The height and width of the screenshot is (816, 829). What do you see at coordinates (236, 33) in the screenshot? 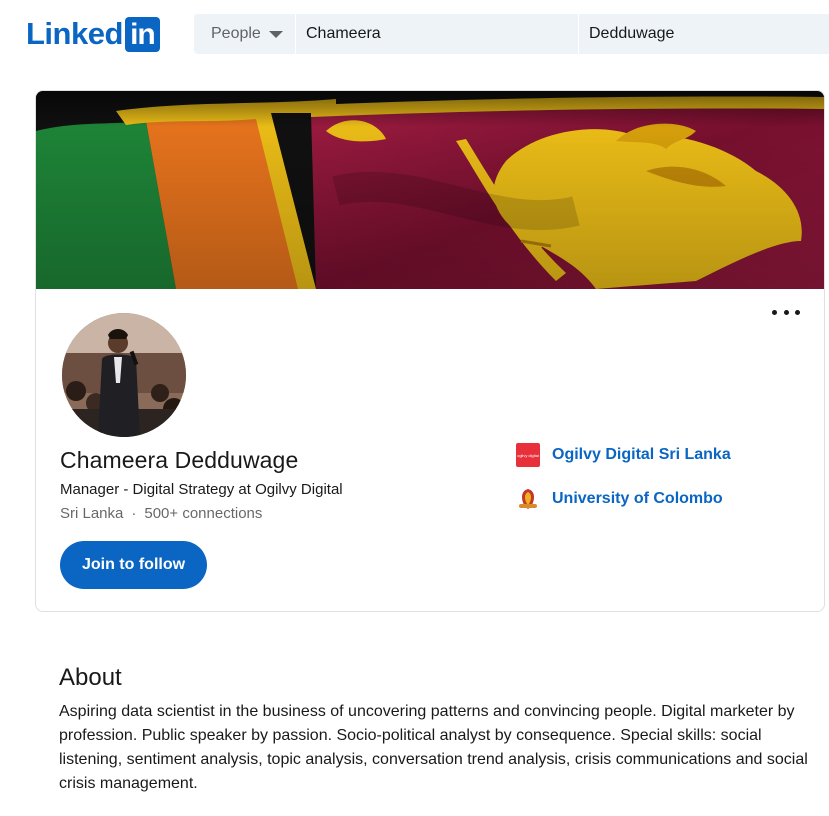
I see `search-type-label: People` at bounding box center [236, 33].